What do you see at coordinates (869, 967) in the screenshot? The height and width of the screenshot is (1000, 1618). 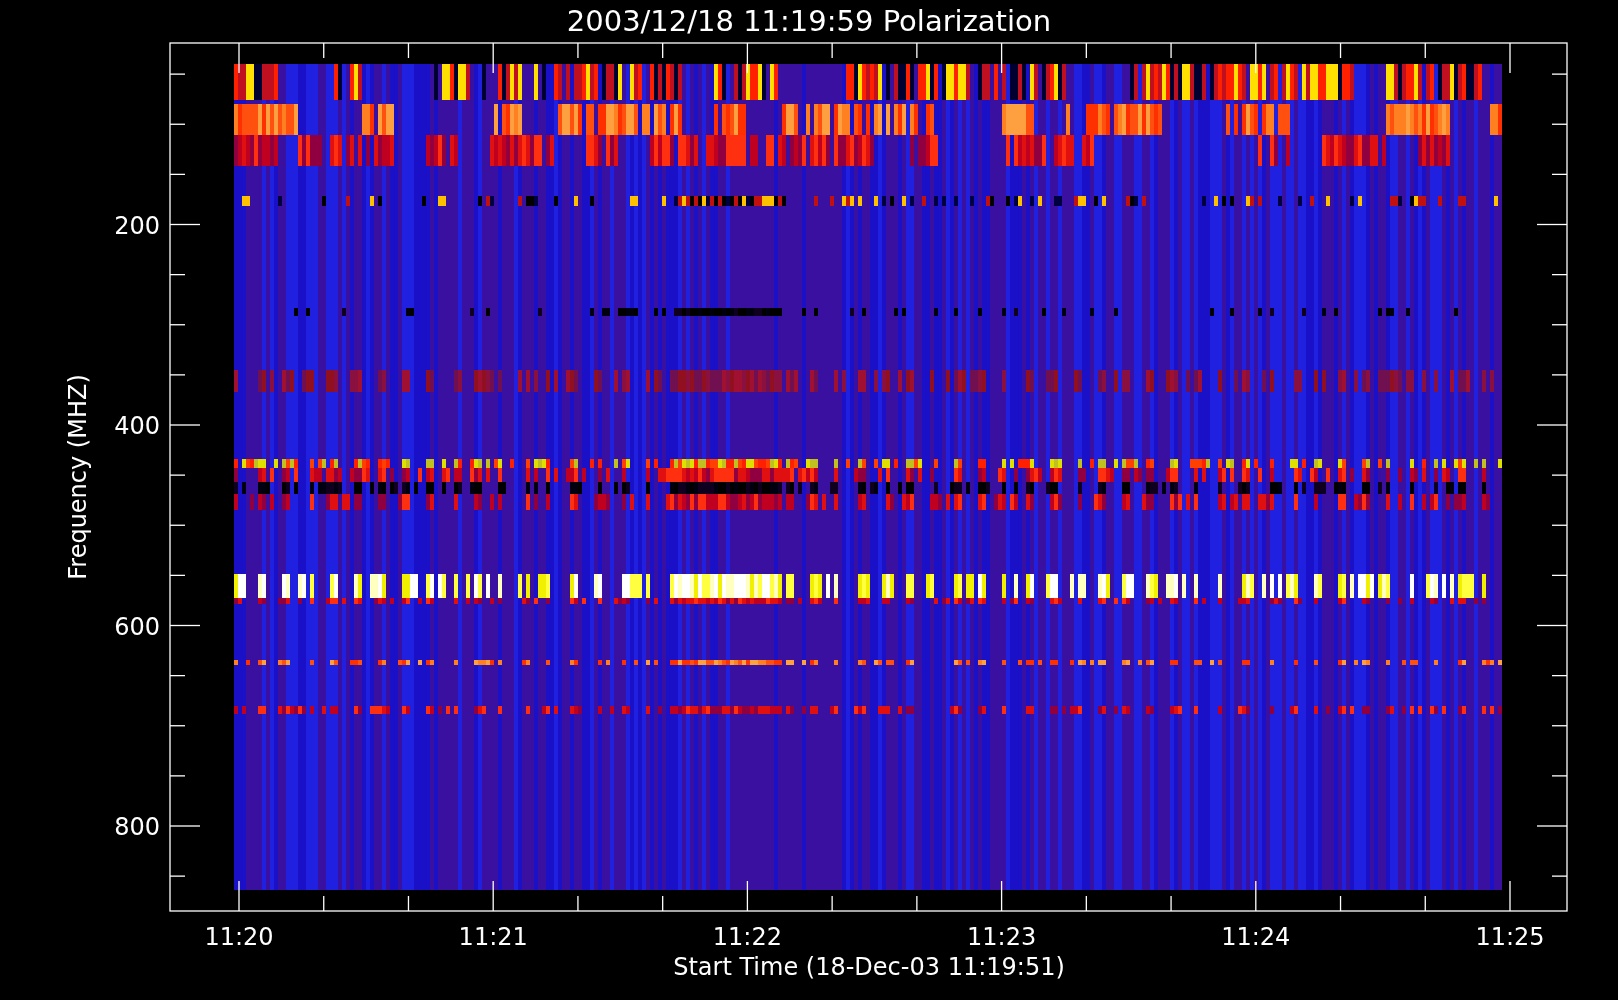 I see `x-axis-label: Start Time (18-Dec-03 11:19:51)` at bounding box center [869, 967].